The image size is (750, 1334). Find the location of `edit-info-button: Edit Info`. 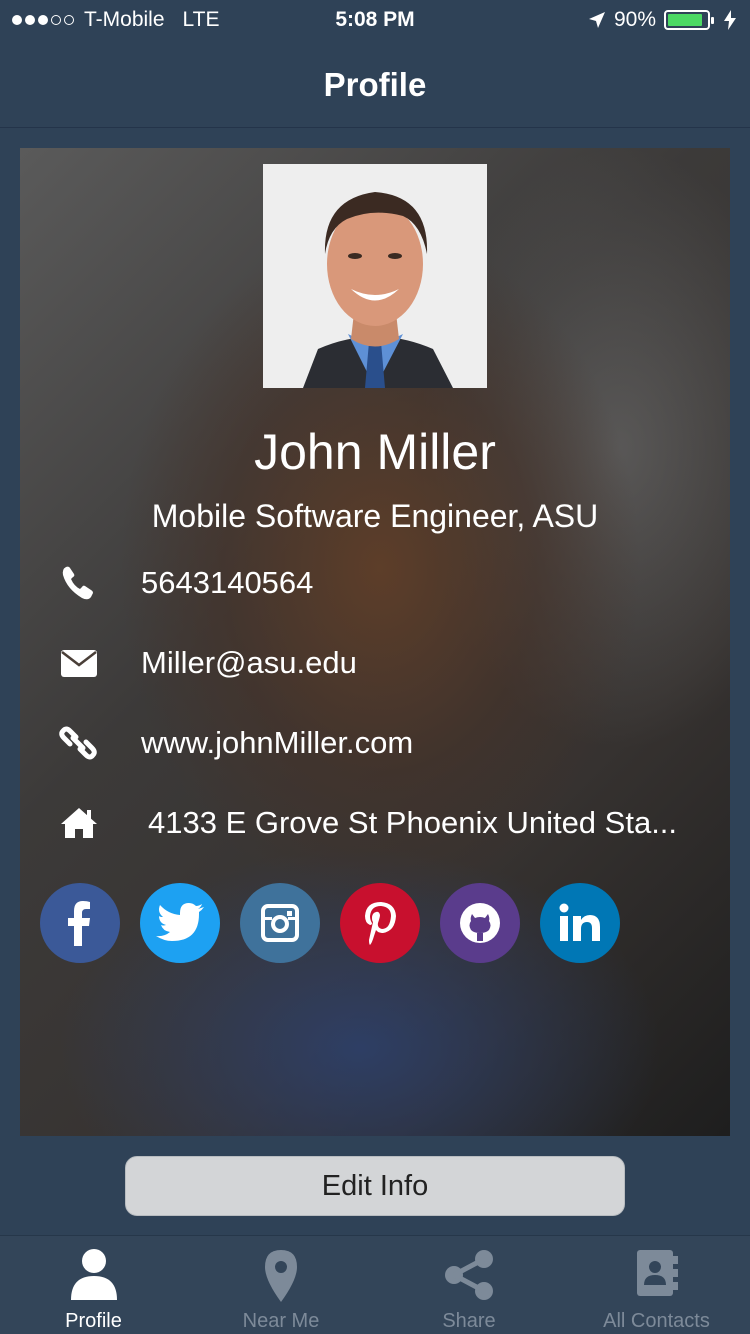

edit-info-button: Edit Info is located at coordinates (375, 1186).